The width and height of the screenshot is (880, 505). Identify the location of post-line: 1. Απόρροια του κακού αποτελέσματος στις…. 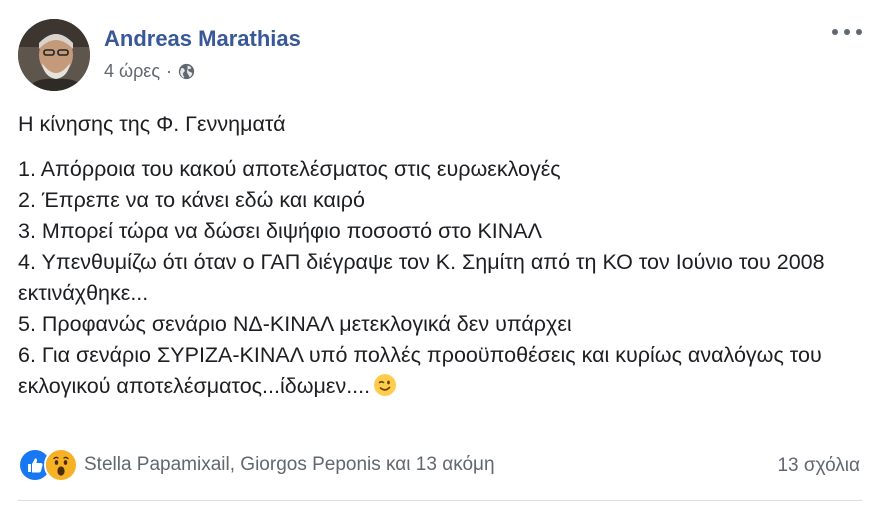
(289, 169).